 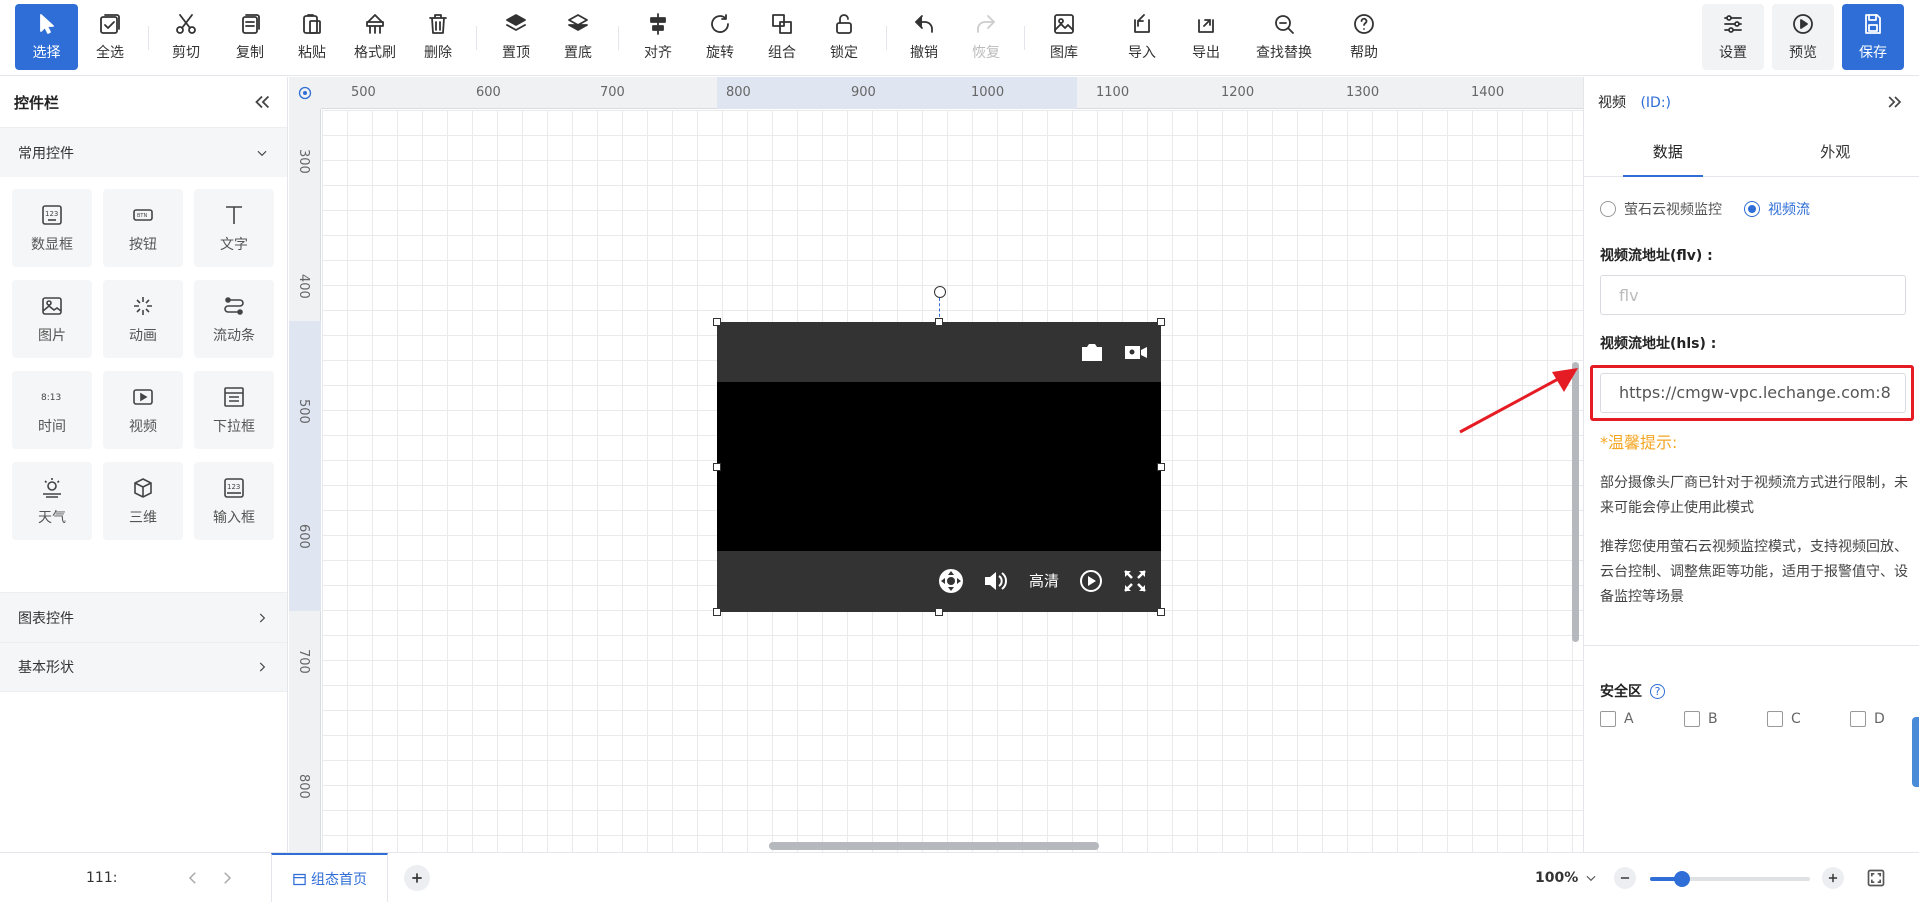 What do you see at coordinates (438, 37) in the screenshot?
I see `delete-button: 删除` at bounding box center [438, 37].